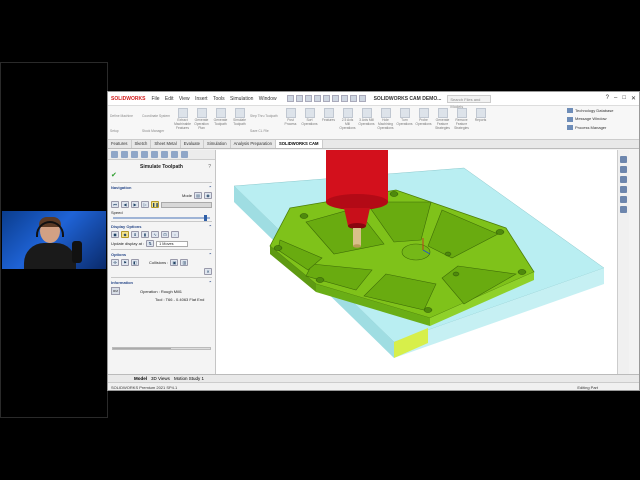  I want to click on define-machine-button: Define Machine, so click(125, 116).